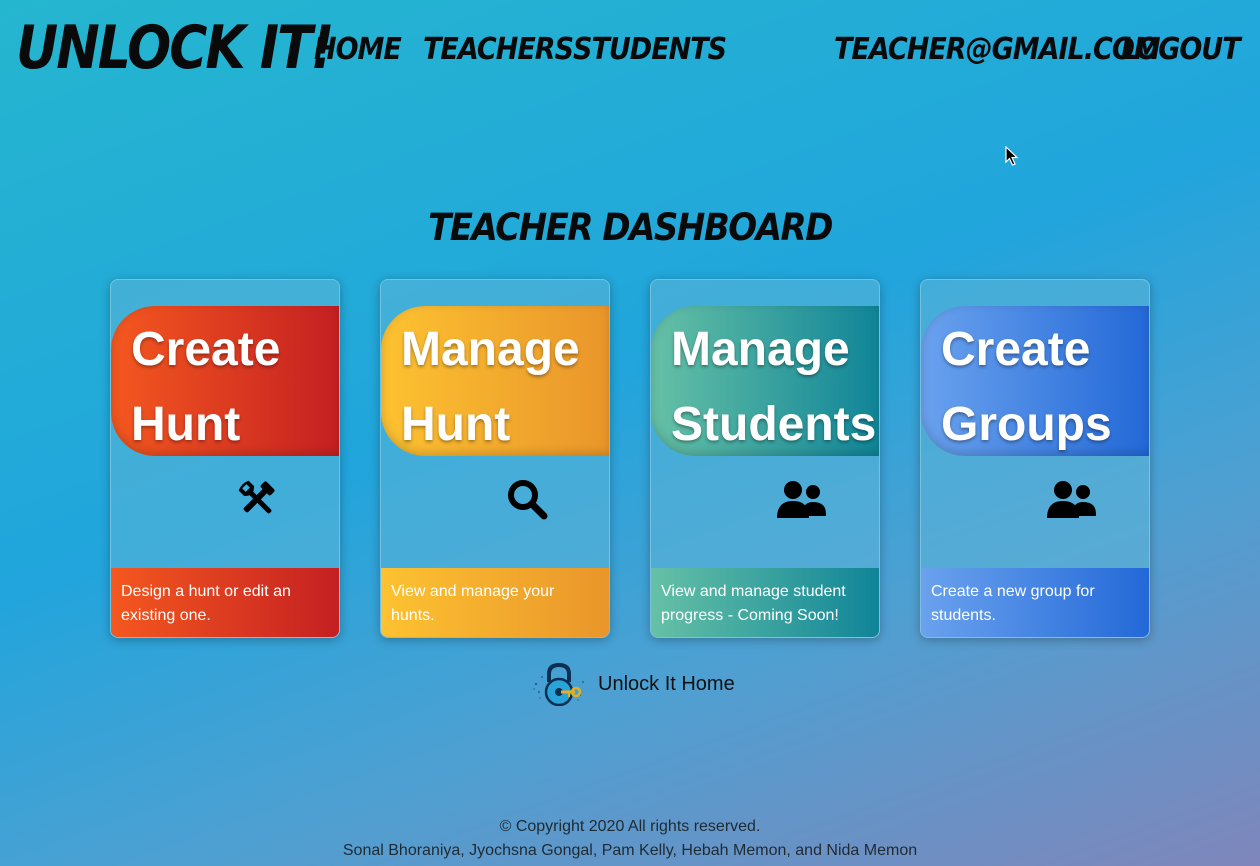  What do you see at coordinates (225, 602) in the screenshot?
I see `card-description: Design a hunt or edit an existing one.` at bounding box center [225, 602].